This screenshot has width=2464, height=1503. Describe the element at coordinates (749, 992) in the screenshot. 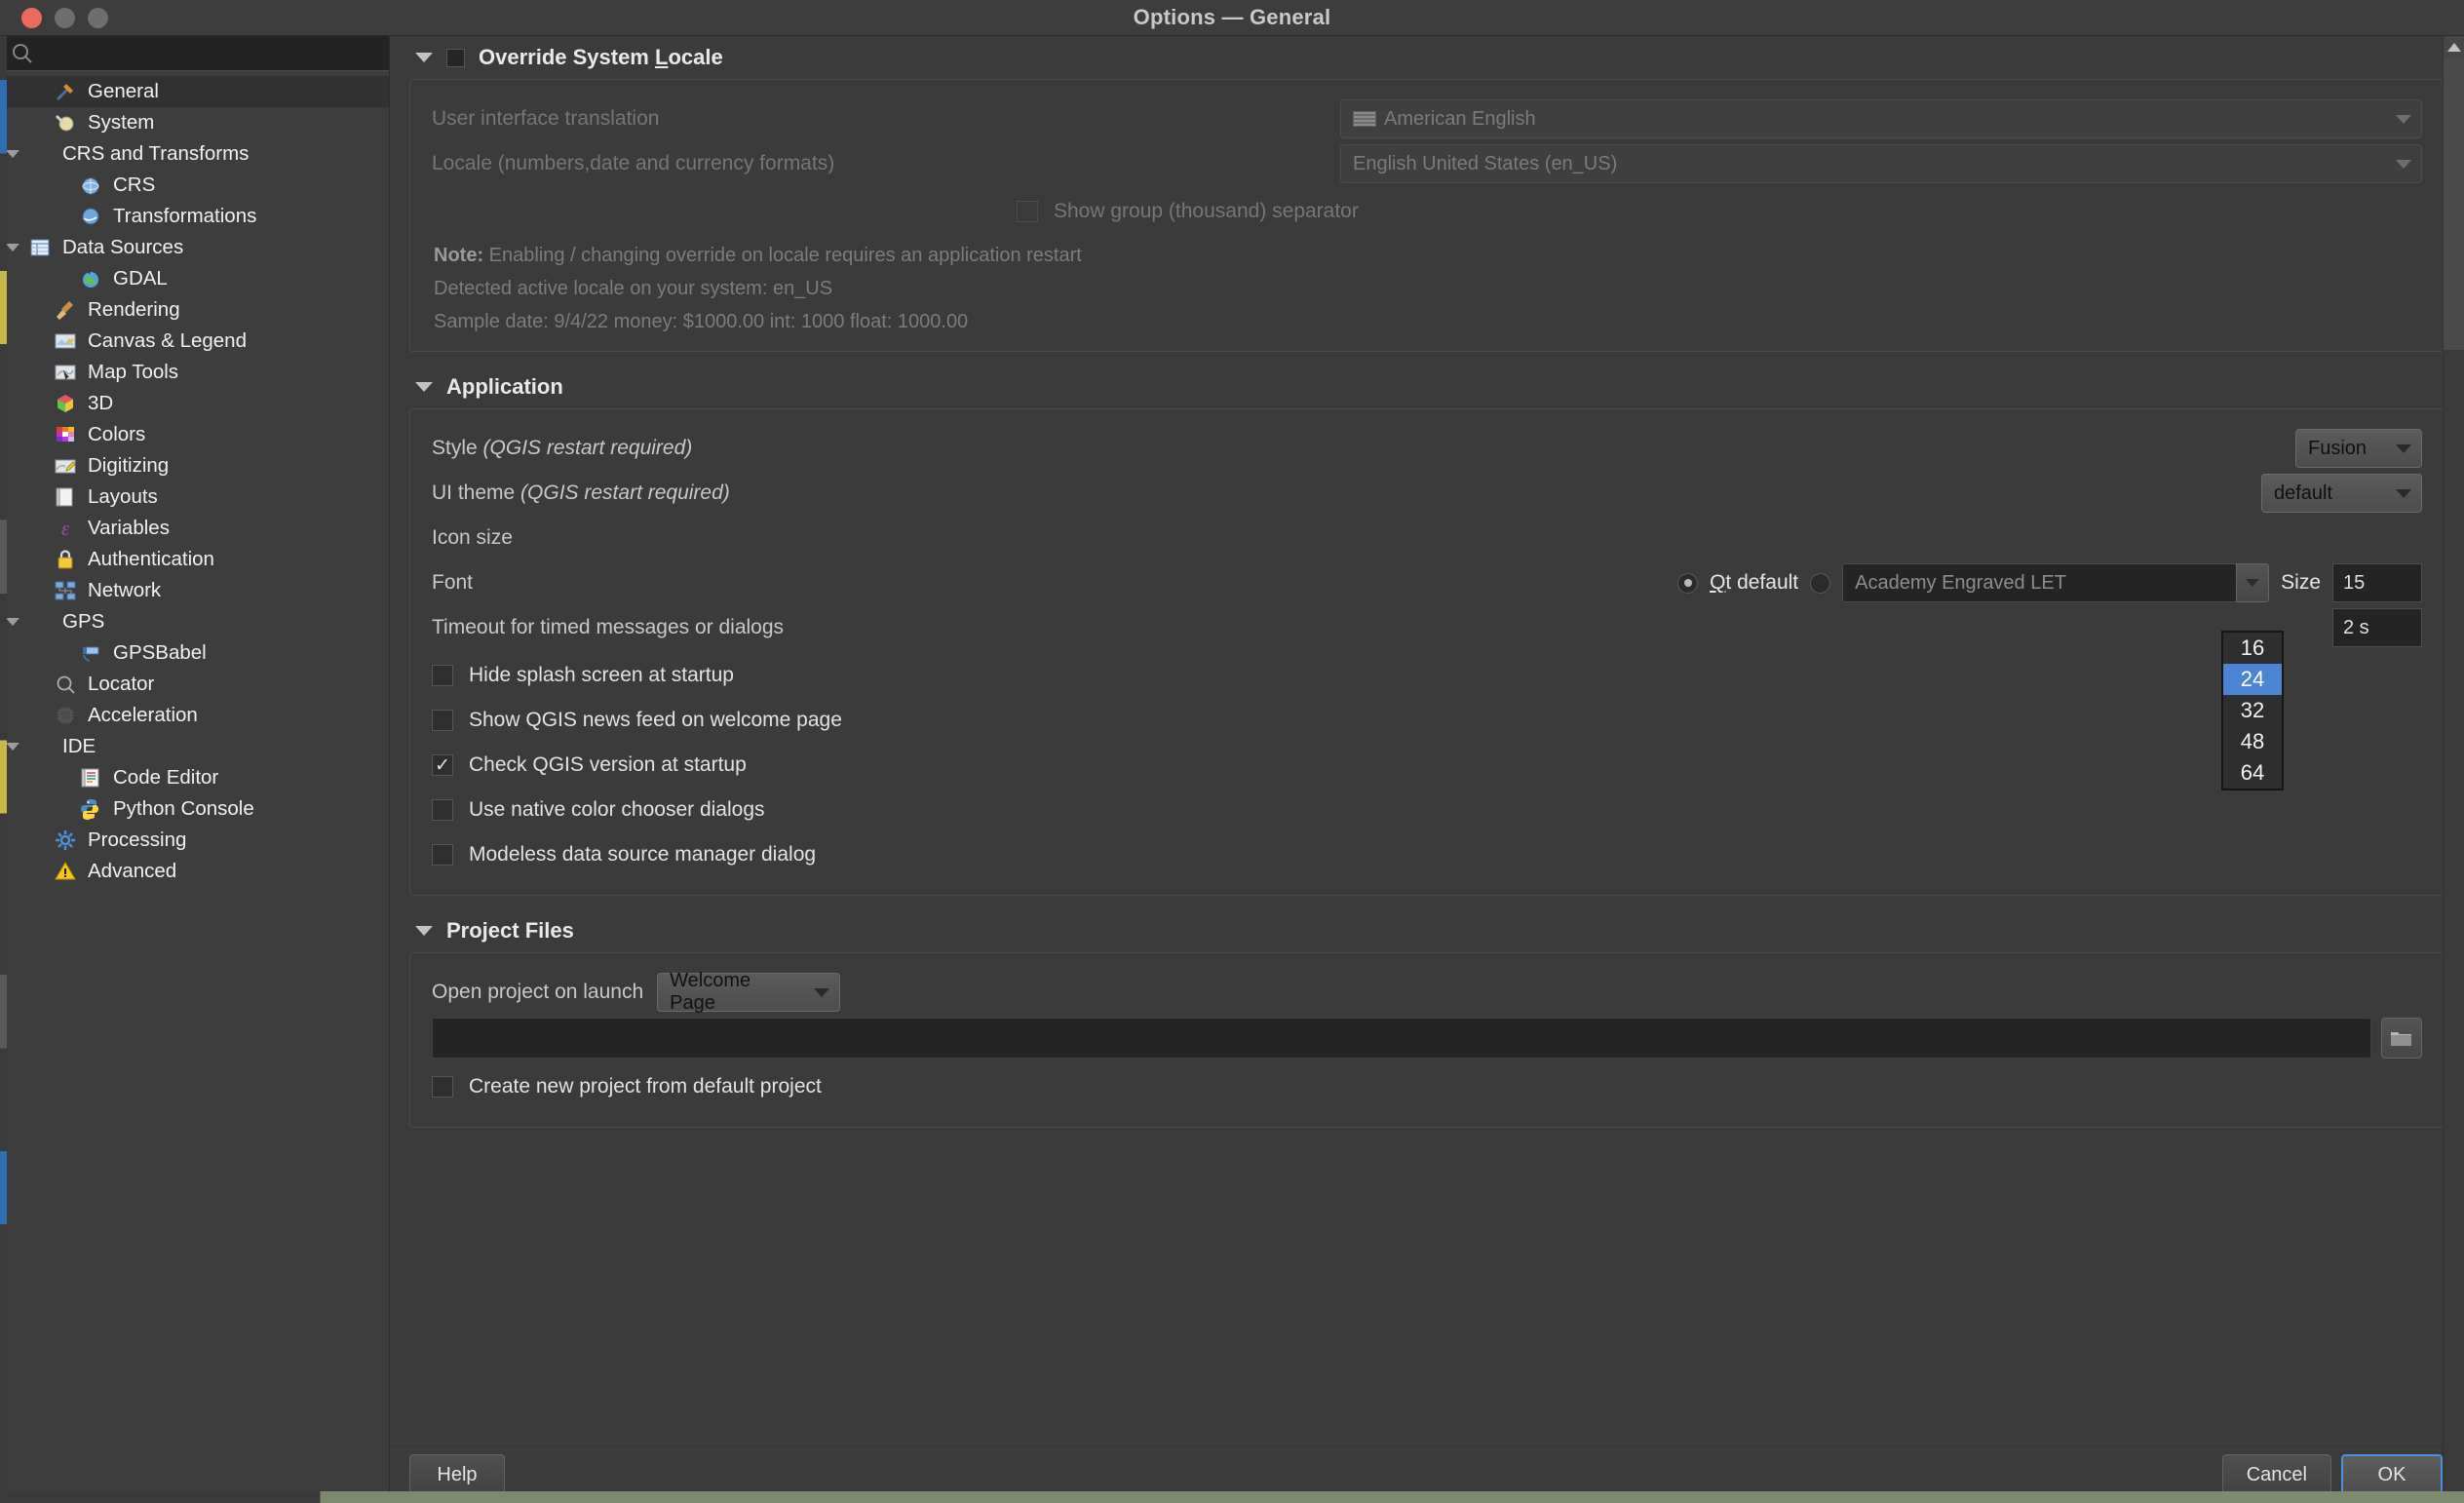

I see `open-on-launch-combo: Welcome Page` at that location.